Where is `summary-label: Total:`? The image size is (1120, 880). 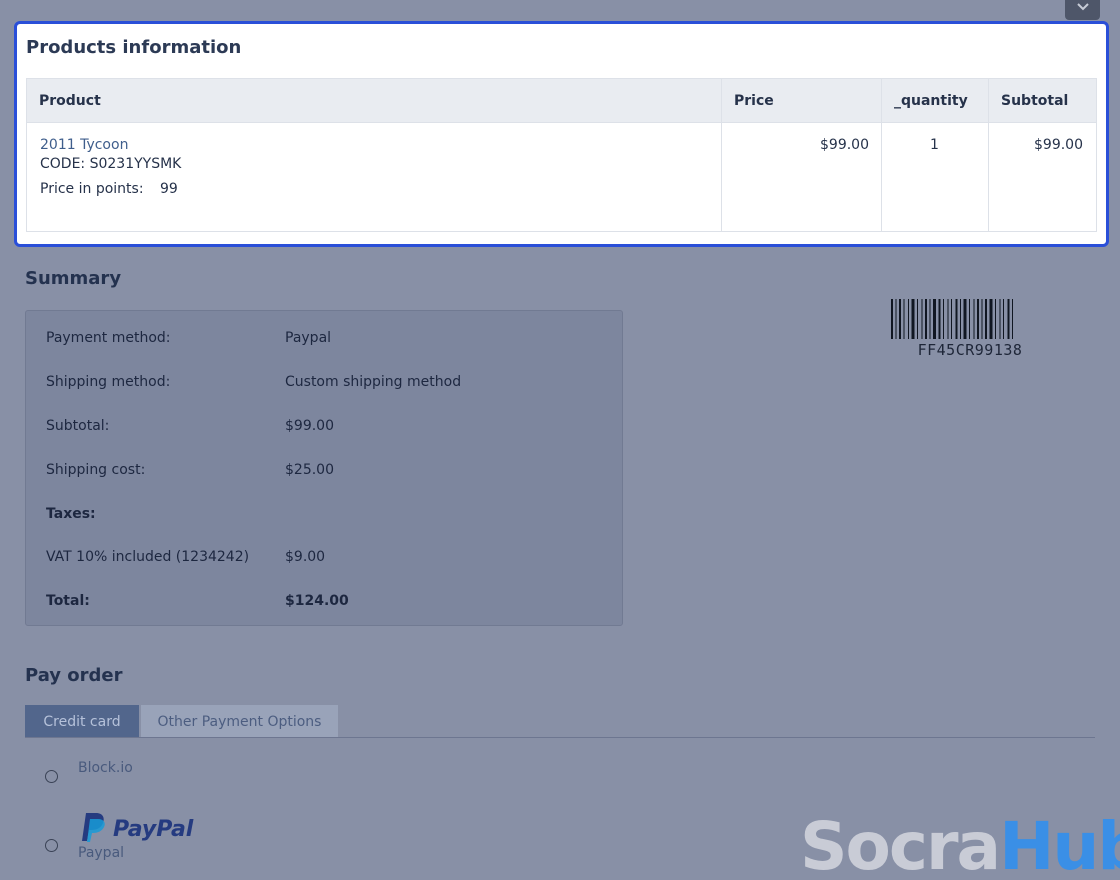 summary-label: Total: is located at coordinates (68, 601).